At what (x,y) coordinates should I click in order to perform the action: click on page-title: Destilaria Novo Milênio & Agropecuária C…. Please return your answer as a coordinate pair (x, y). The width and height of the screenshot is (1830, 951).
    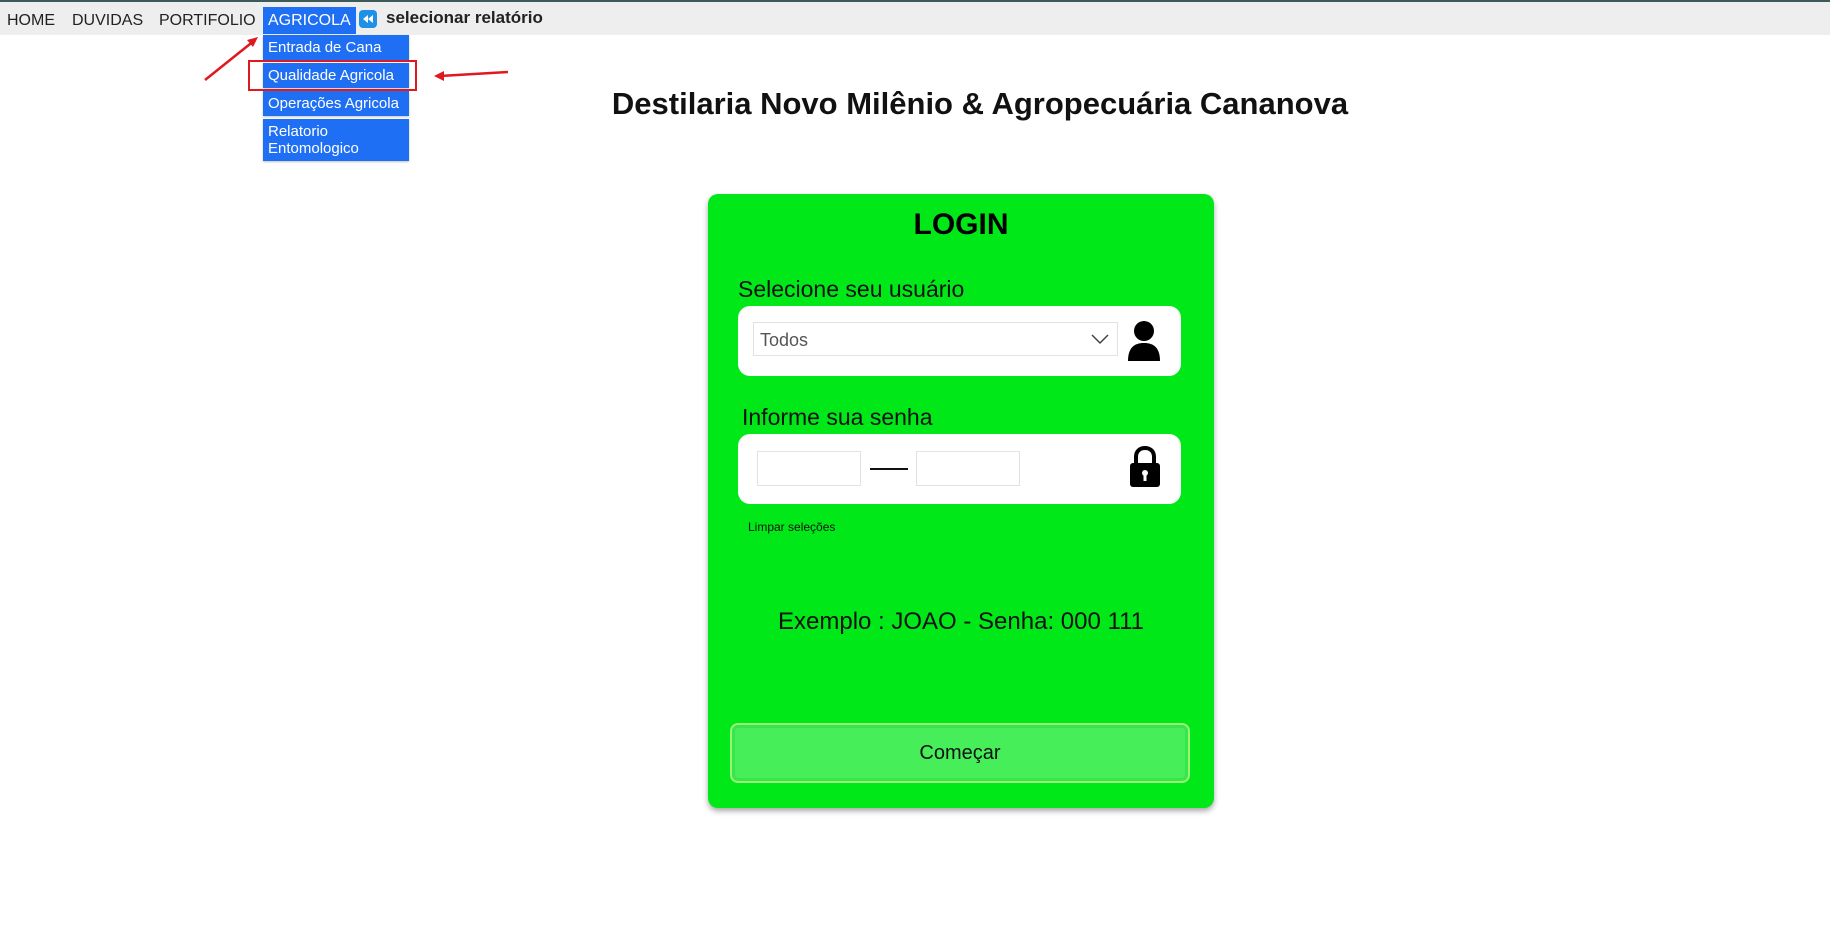
    Looking at the image, I should click on (980, 103).